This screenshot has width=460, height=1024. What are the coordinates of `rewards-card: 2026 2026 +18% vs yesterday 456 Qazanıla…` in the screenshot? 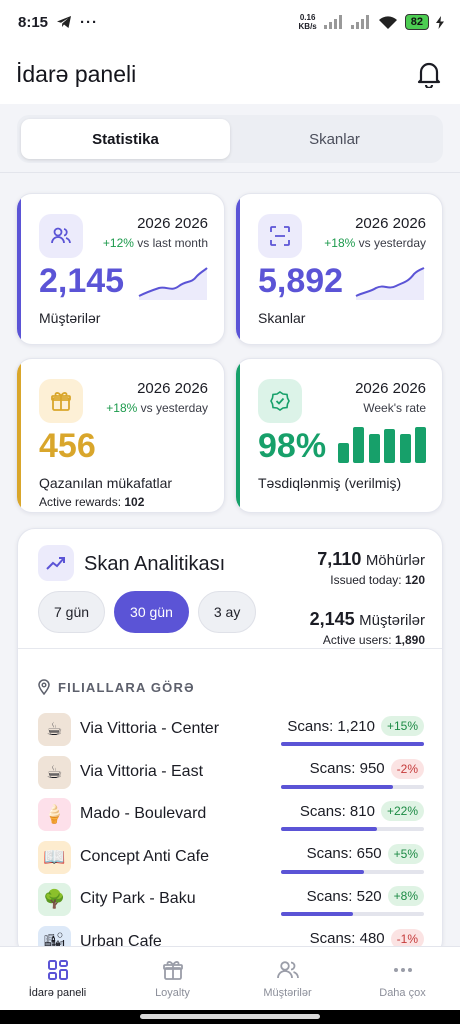 It's located at (120, 435).